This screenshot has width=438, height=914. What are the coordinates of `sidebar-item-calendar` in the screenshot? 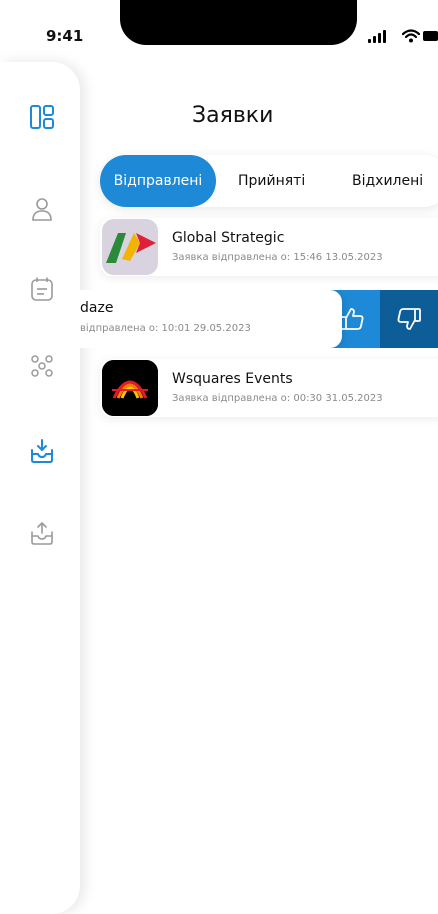 It's located at (42, 289).